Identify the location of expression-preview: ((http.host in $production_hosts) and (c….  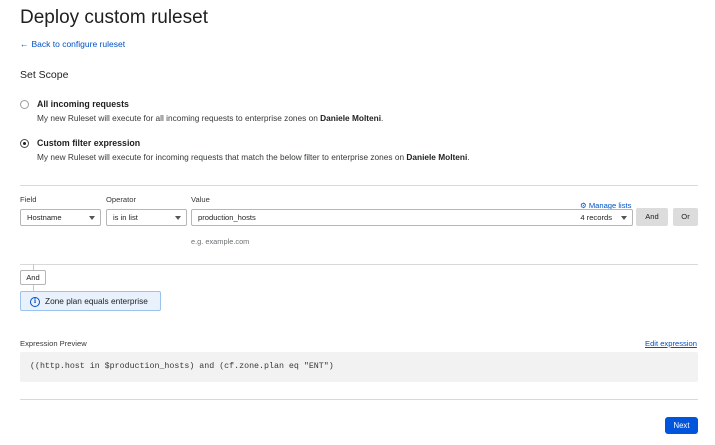
(359, 367).